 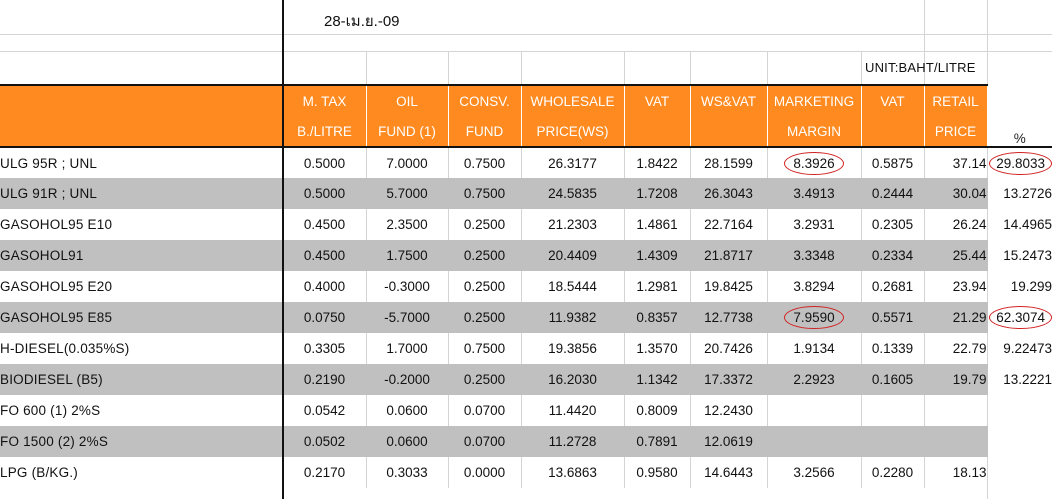 What do you see at coordinates (407, 193) in the screenshot?
I see `cell-value: 5.7000` at bounding box center [407, 193].